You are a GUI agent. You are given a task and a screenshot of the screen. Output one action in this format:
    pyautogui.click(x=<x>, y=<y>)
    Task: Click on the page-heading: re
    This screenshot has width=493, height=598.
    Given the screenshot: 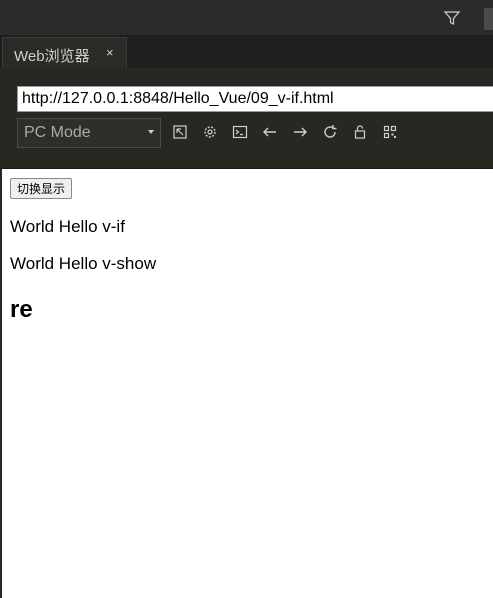 What is the action you would take?
    pyautogui.click(x=21, y=309)
    